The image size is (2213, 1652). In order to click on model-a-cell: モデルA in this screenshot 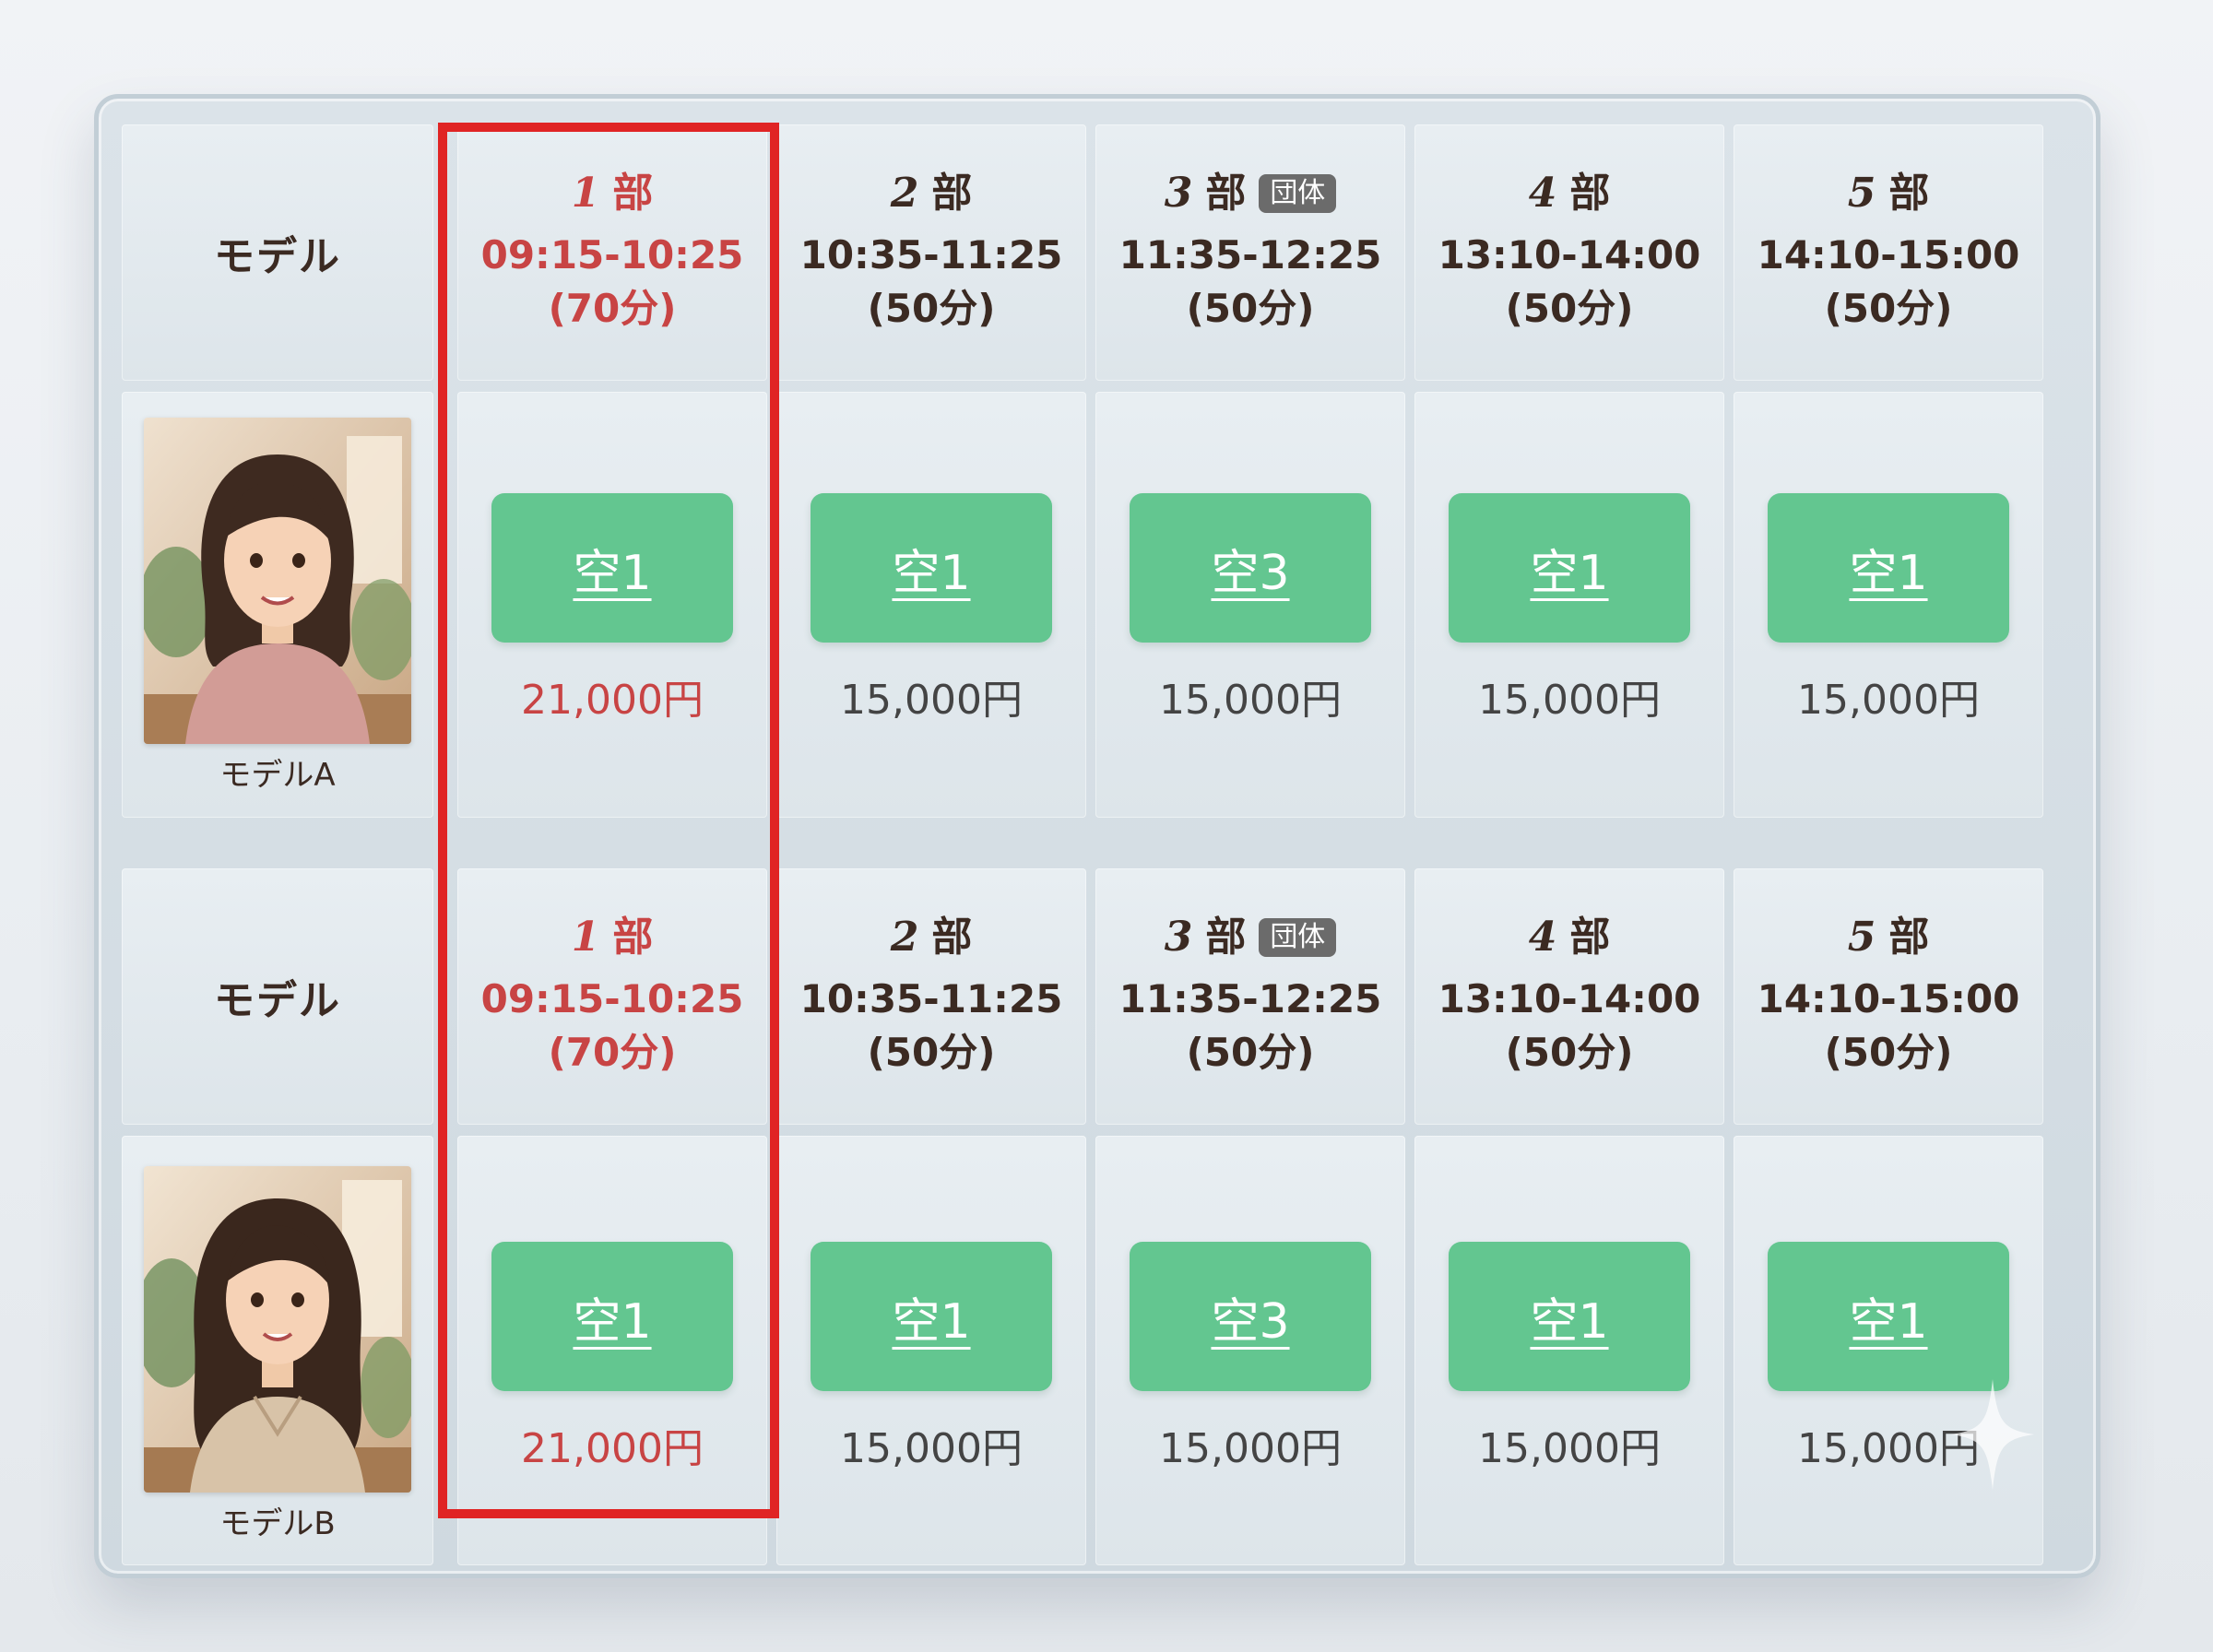, I will do `click(277, 605)`.